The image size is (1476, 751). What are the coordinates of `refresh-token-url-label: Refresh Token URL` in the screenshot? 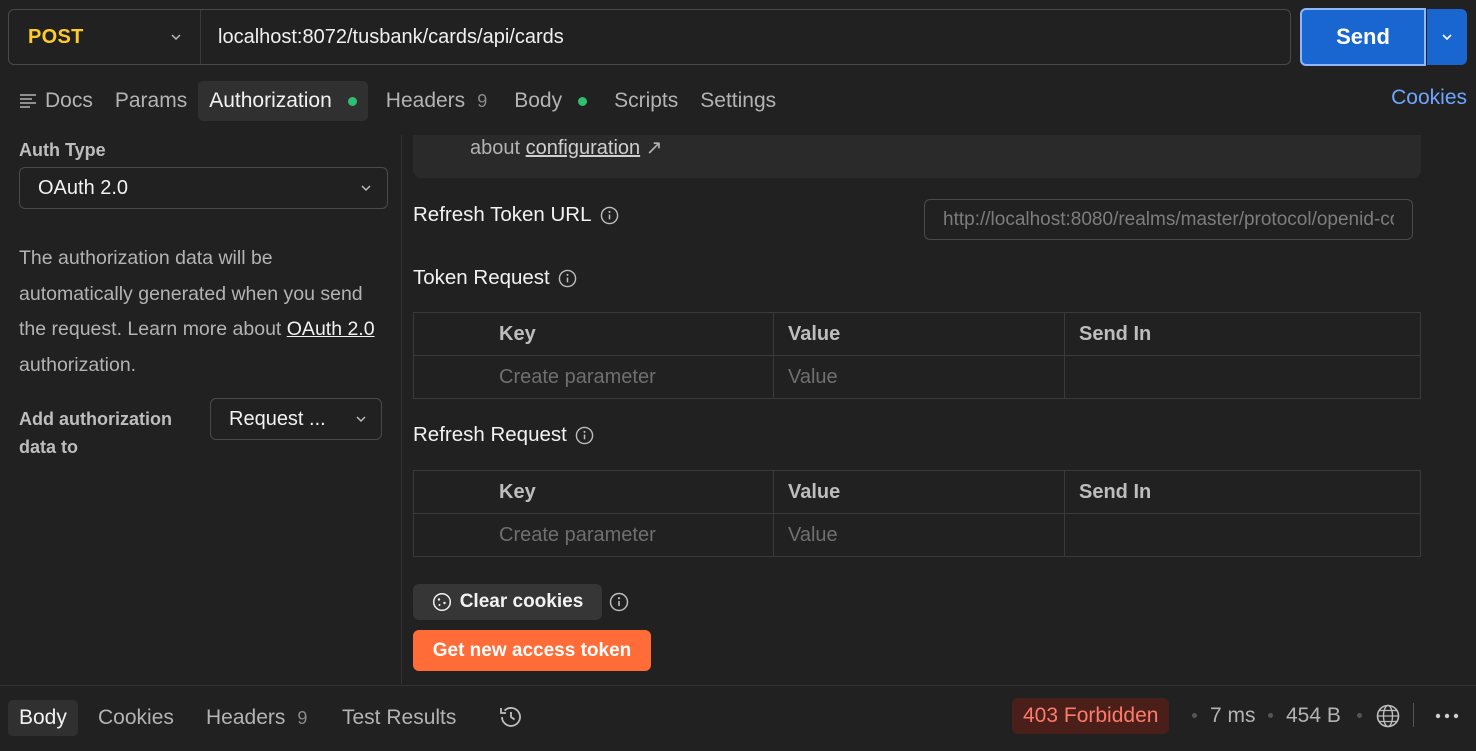 It's located at (516, 215).